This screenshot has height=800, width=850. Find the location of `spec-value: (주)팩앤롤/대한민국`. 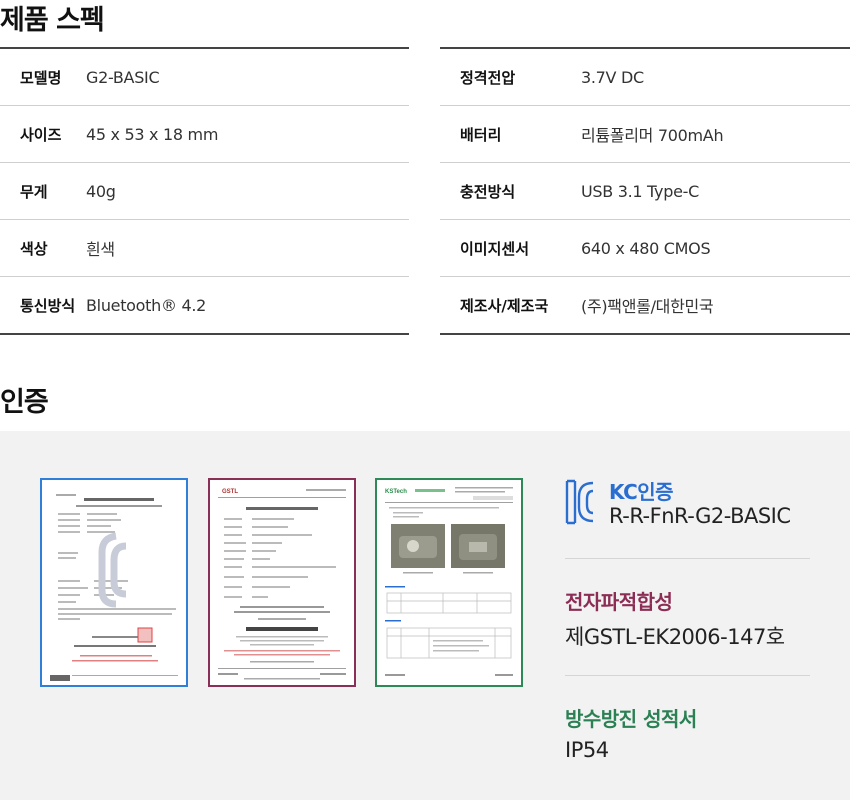

spec-value: (주)팩앤롤/대한민국 is located at coordinates (647, 306).